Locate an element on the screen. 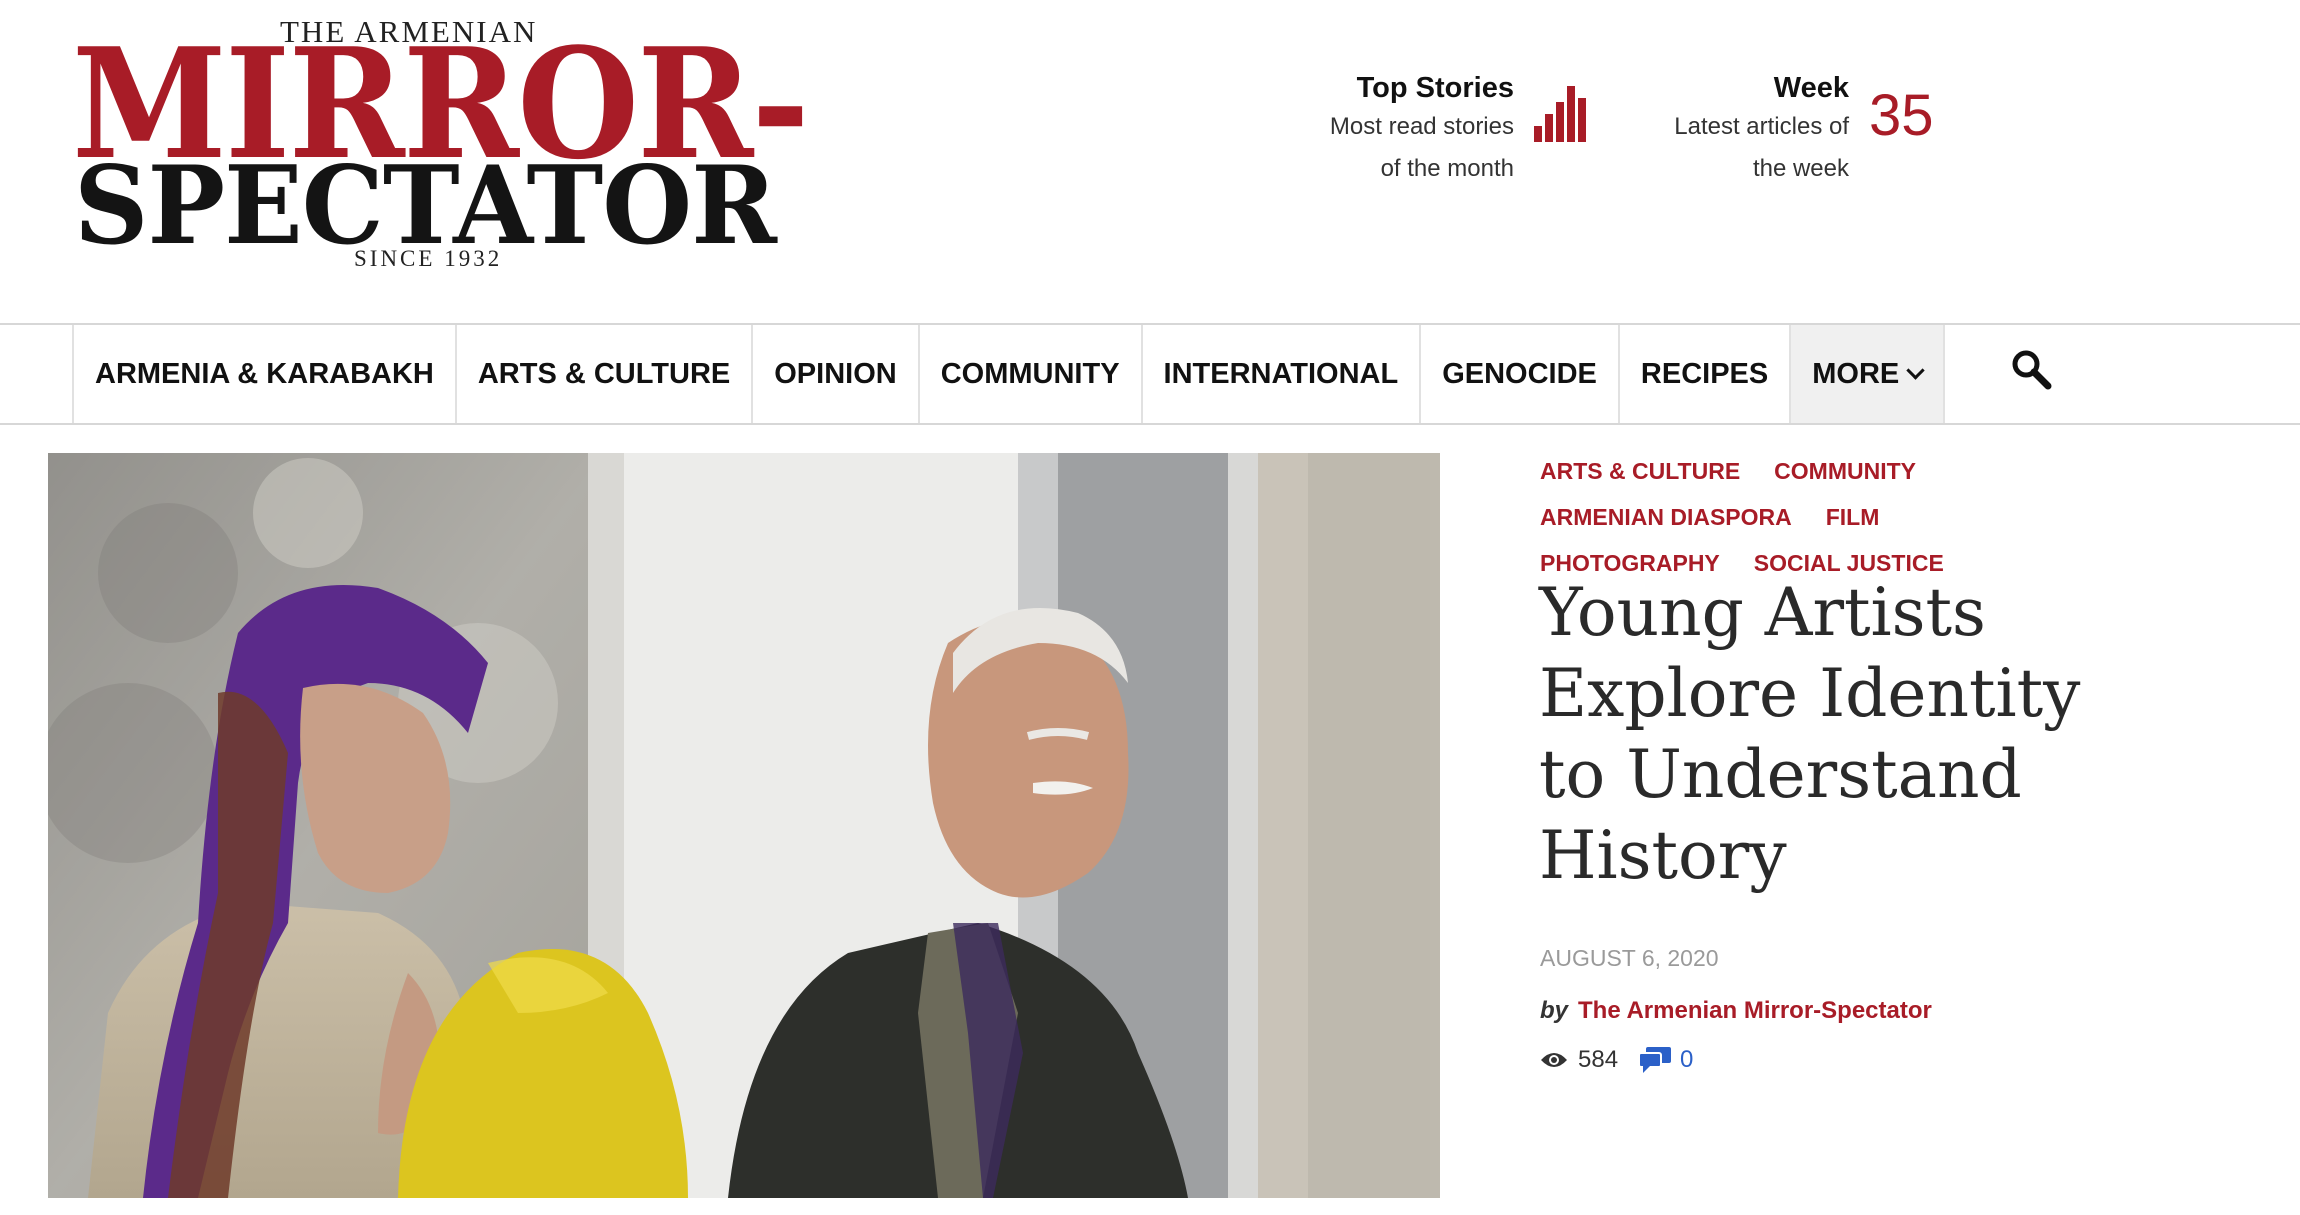  article-date: AUGUST 6, 2020 is located at coordinates (1629, 958).